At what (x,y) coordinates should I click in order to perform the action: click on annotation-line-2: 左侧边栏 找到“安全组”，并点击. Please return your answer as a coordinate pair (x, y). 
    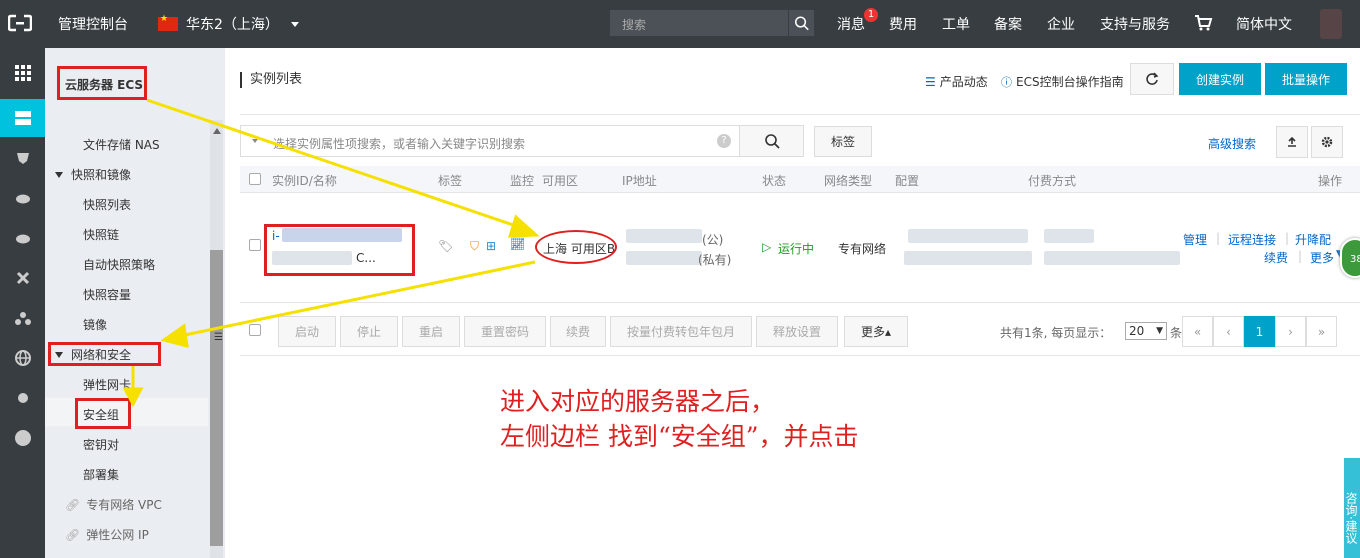
    Looking at the image, I should click on (679, 436).